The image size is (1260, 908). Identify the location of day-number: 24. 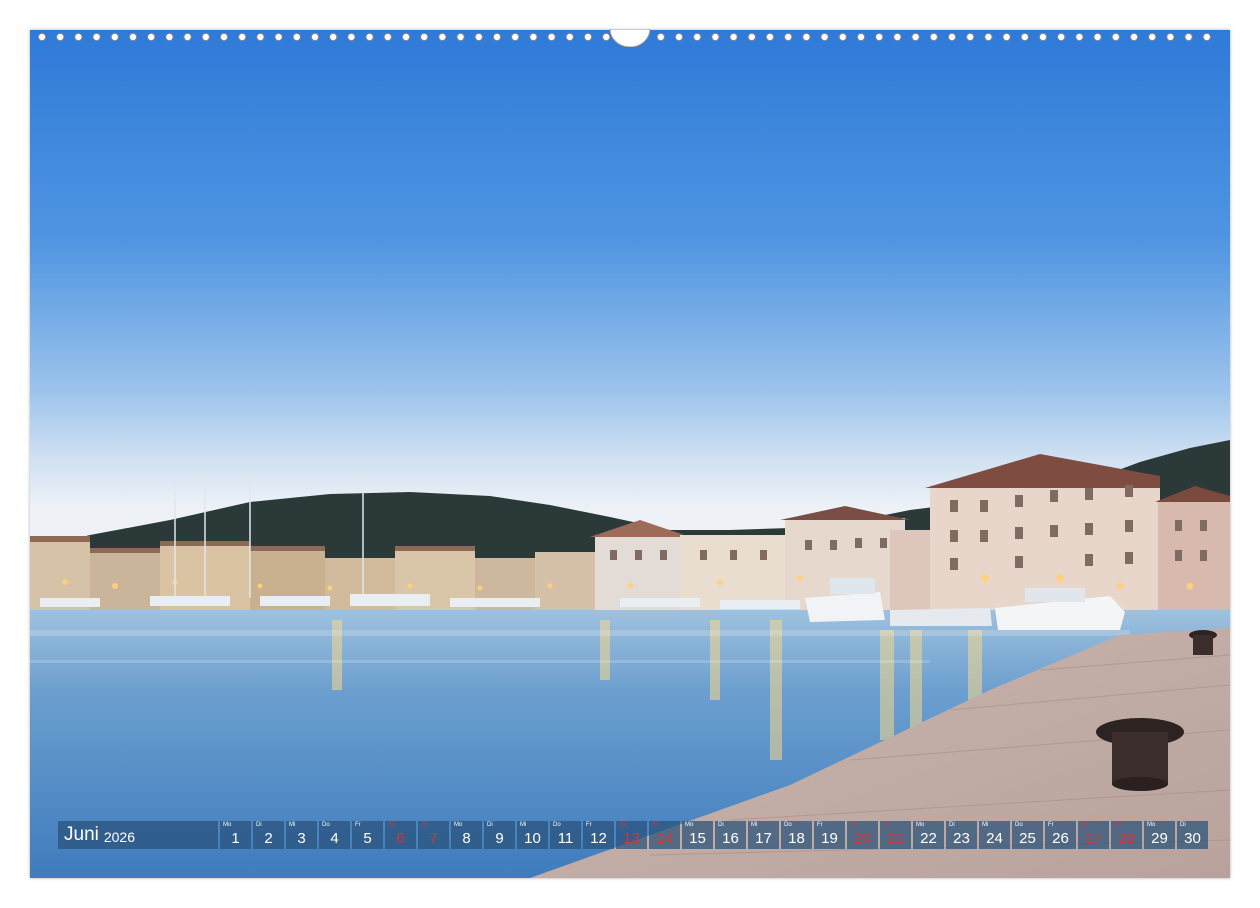
(994, 838).